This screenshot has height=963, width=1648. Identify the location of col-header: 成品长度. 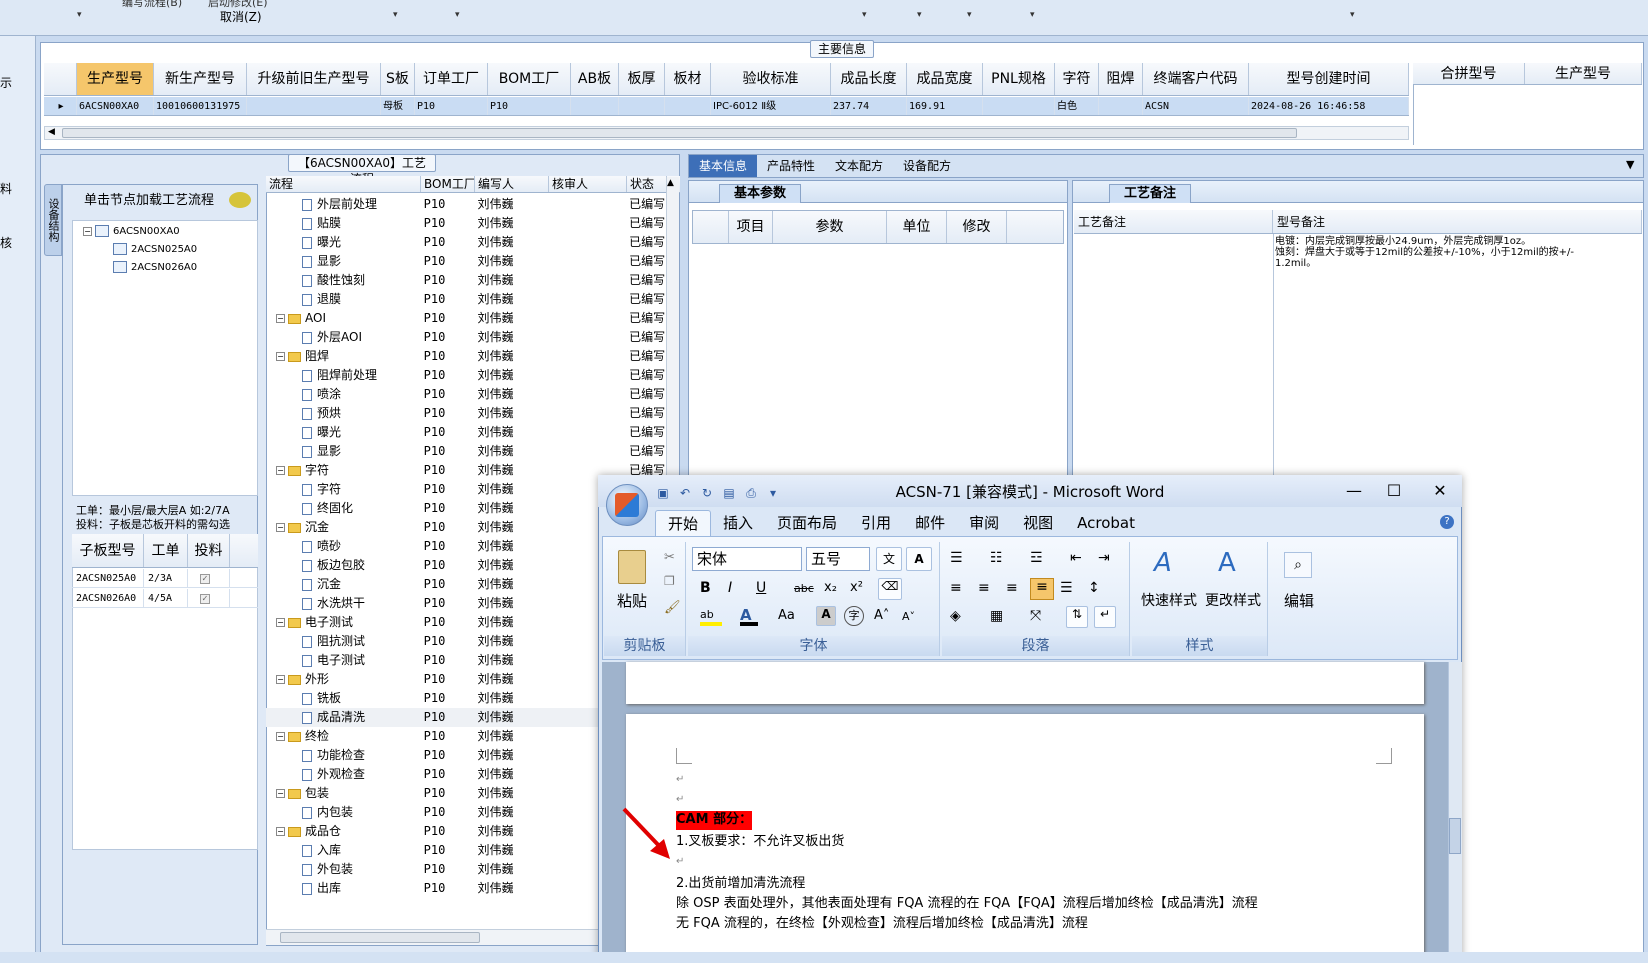
(869, 79).